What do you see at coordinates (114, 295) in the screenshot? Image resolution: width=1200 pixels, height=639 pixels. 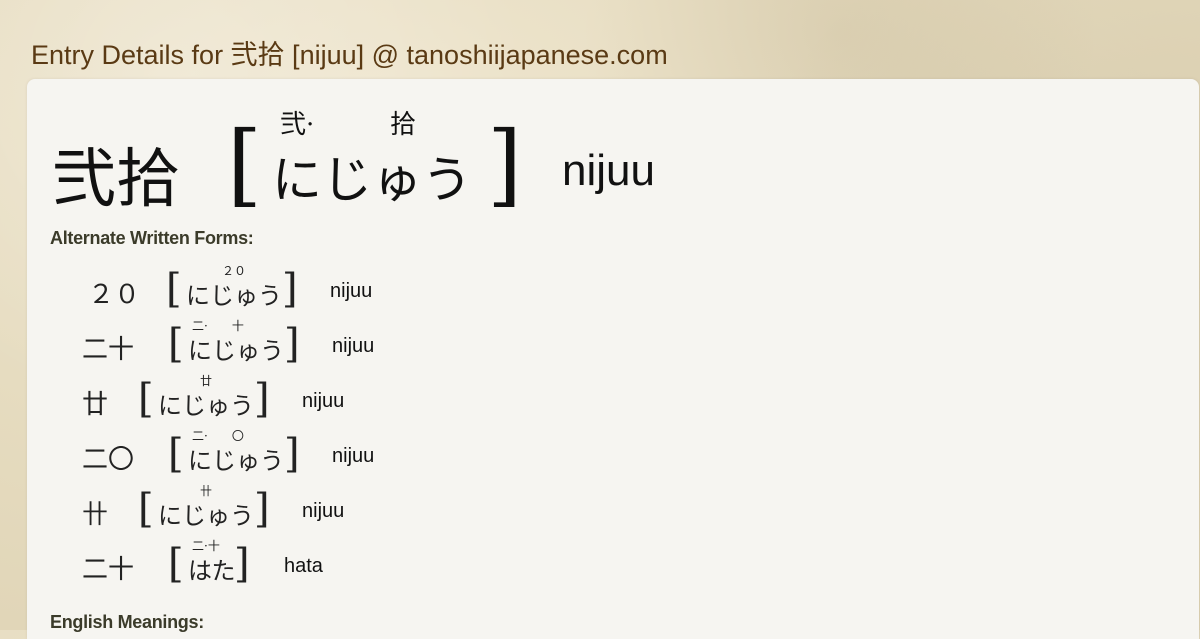 I see `alt-kanji: ２０` at bounding box center [114, 295].